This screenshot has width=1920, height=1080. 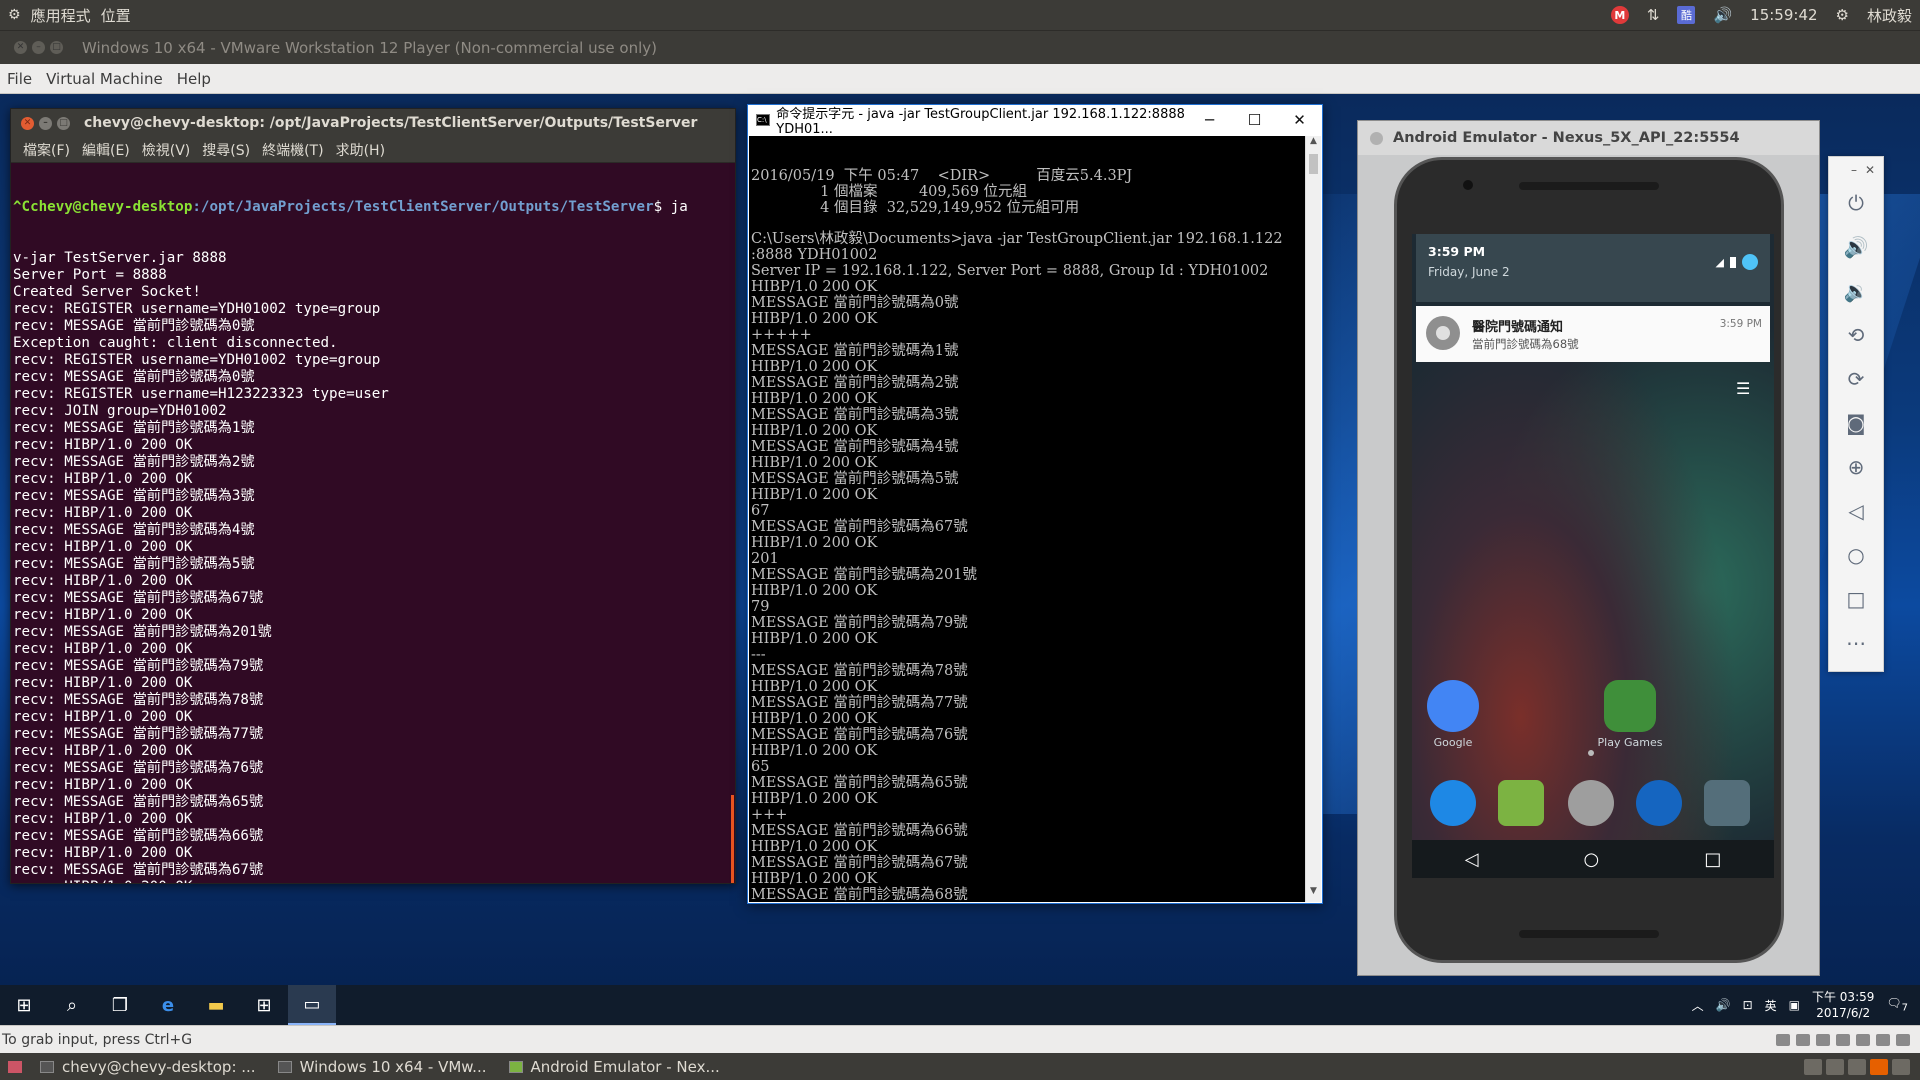 What do you see at coordinates (1659, 803) in the screenshot?
I see `browser-icon` at bounding box center [1659, 803].